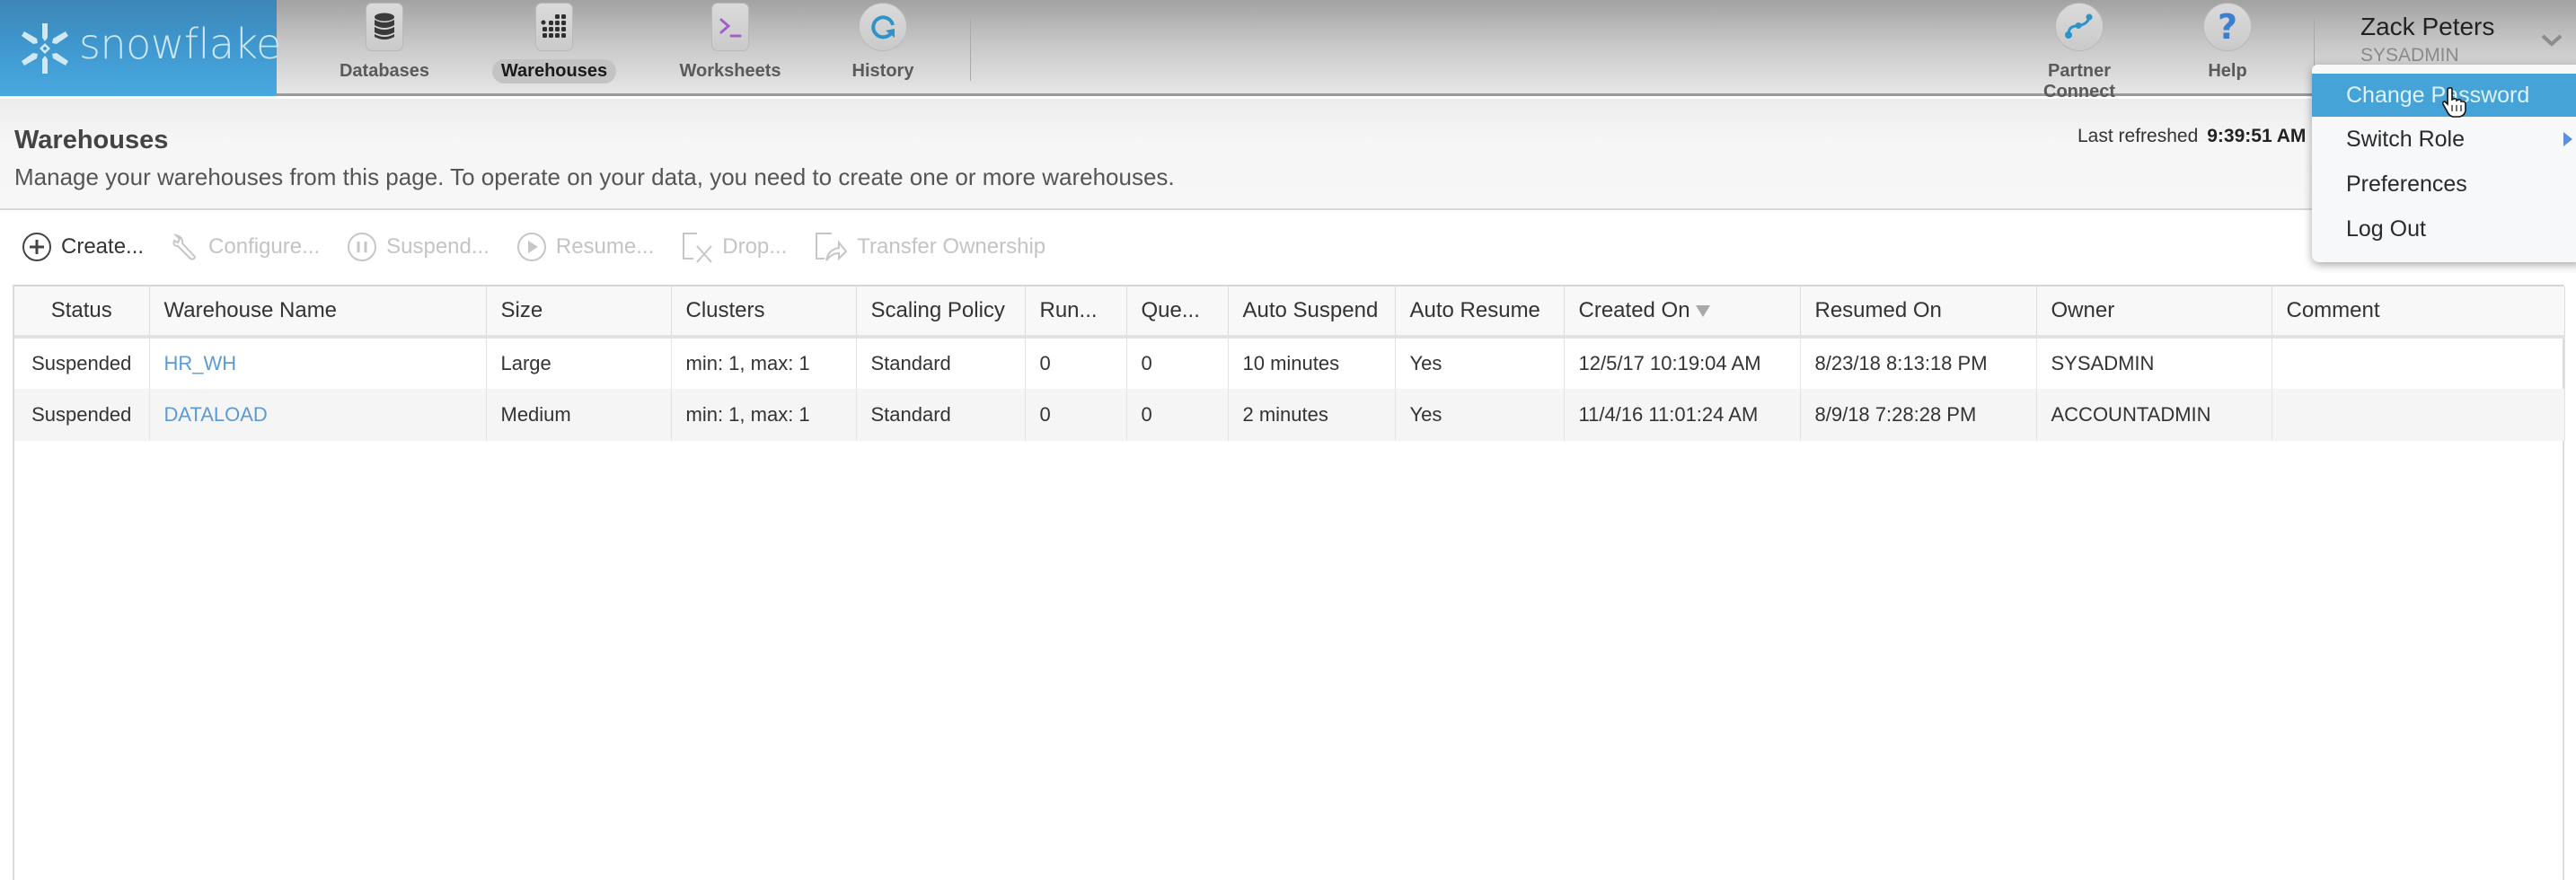  What do you see at coordinates (941, 312) in the screenshot?
I see `column-header-scaling-policy: Scaling Policy` at bounding box center [941, 312].